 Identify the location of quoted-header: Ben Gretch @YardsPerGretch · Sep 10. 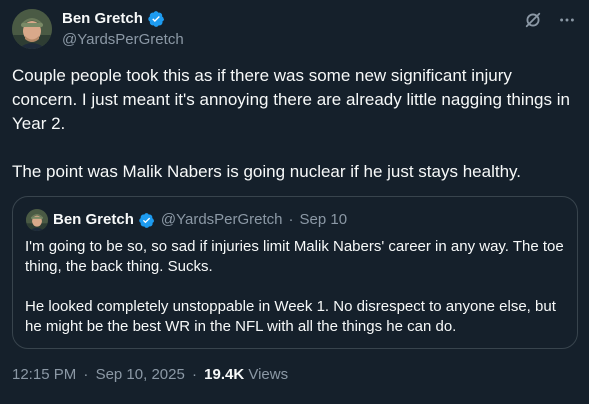
(200, 220).